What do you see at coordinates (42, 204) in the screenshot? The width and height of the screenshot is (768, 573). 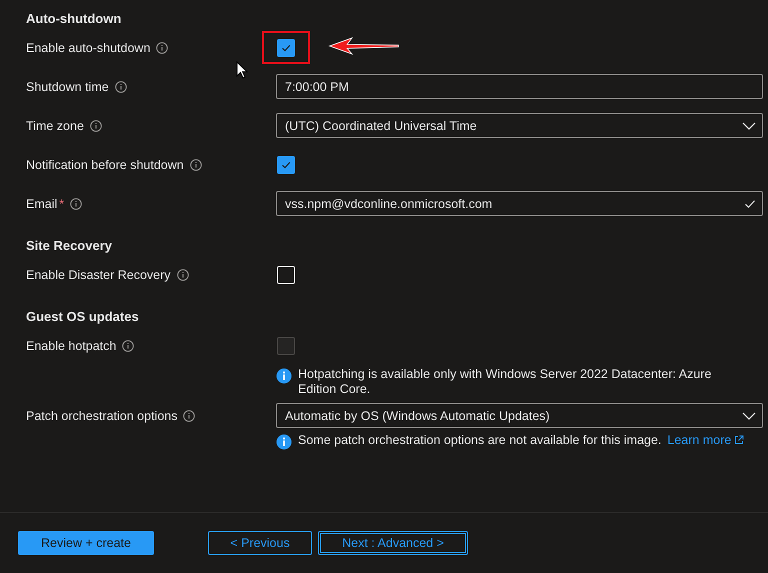 I see `field-label: Email` at bounding box center [42, 204].